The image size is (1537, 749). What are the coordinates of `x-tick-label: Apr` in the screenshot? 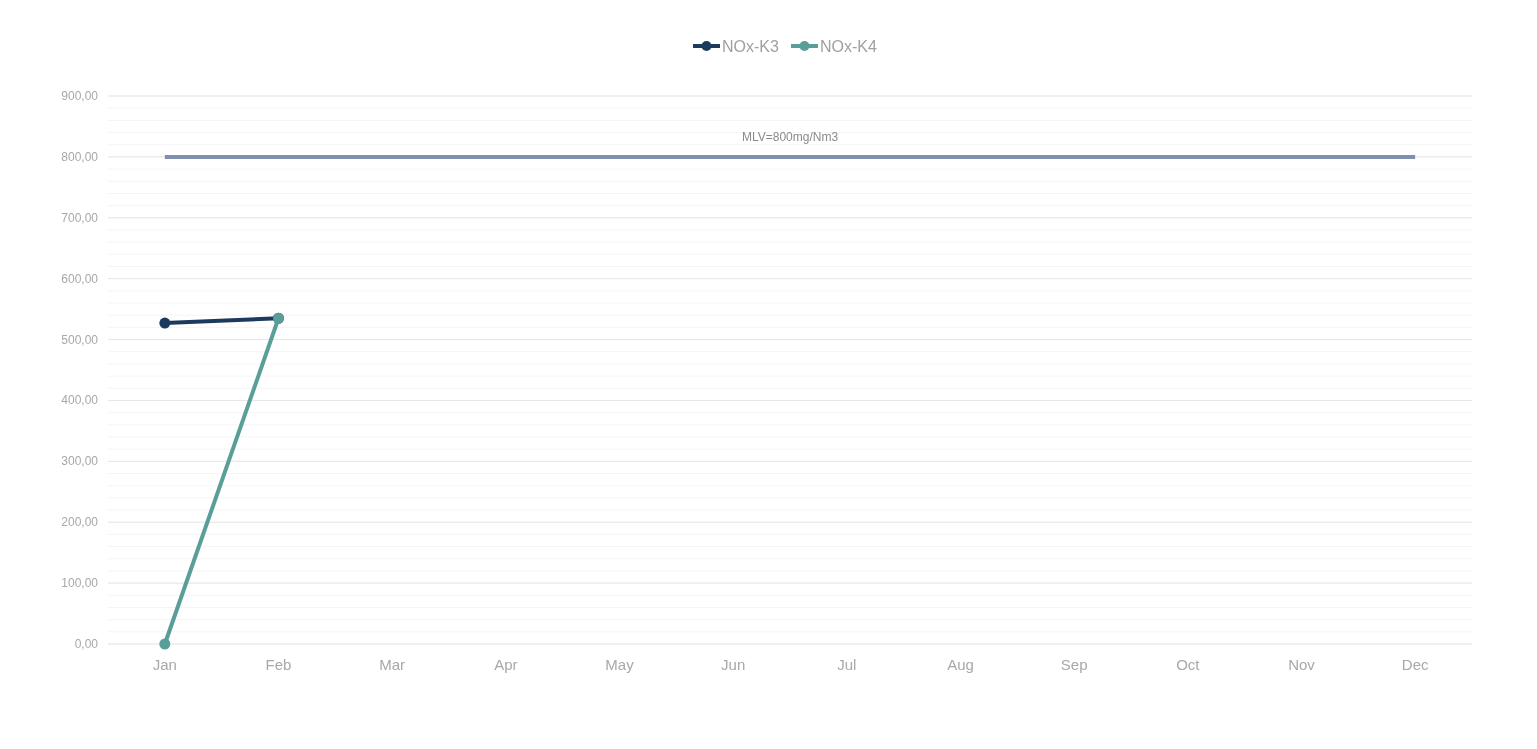 It's located at (506, 664).